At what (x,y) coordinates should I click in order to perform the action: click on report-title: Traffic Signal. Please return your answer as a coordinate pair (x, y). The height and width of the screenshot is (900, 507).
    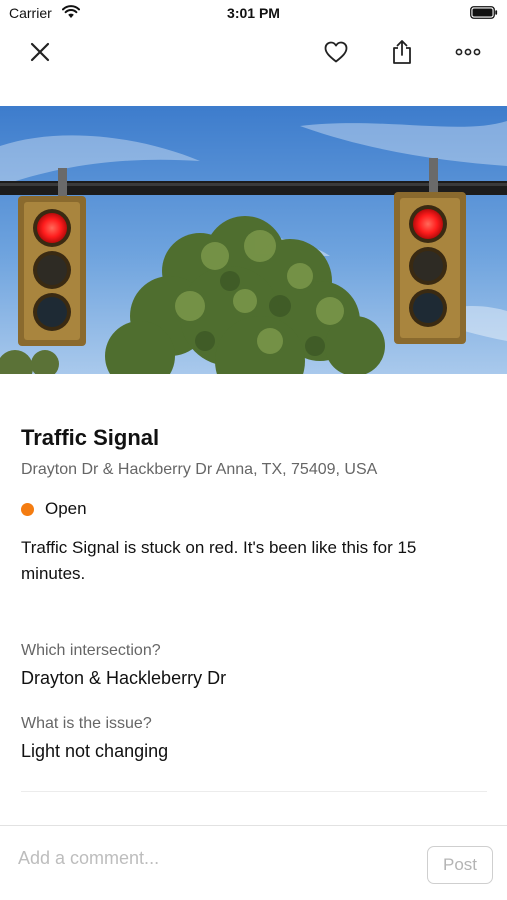
    Looking at the image, I should click on (90, 437).